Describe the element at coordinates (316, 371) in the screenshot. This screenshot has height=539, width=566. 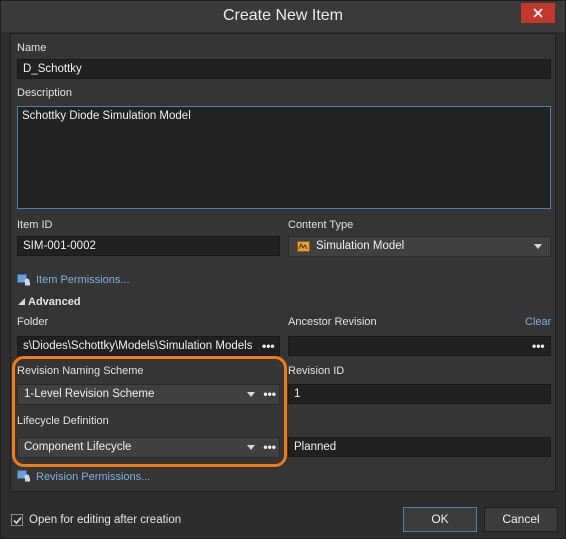
I see `revision-id-label: Revision ID` at that location.